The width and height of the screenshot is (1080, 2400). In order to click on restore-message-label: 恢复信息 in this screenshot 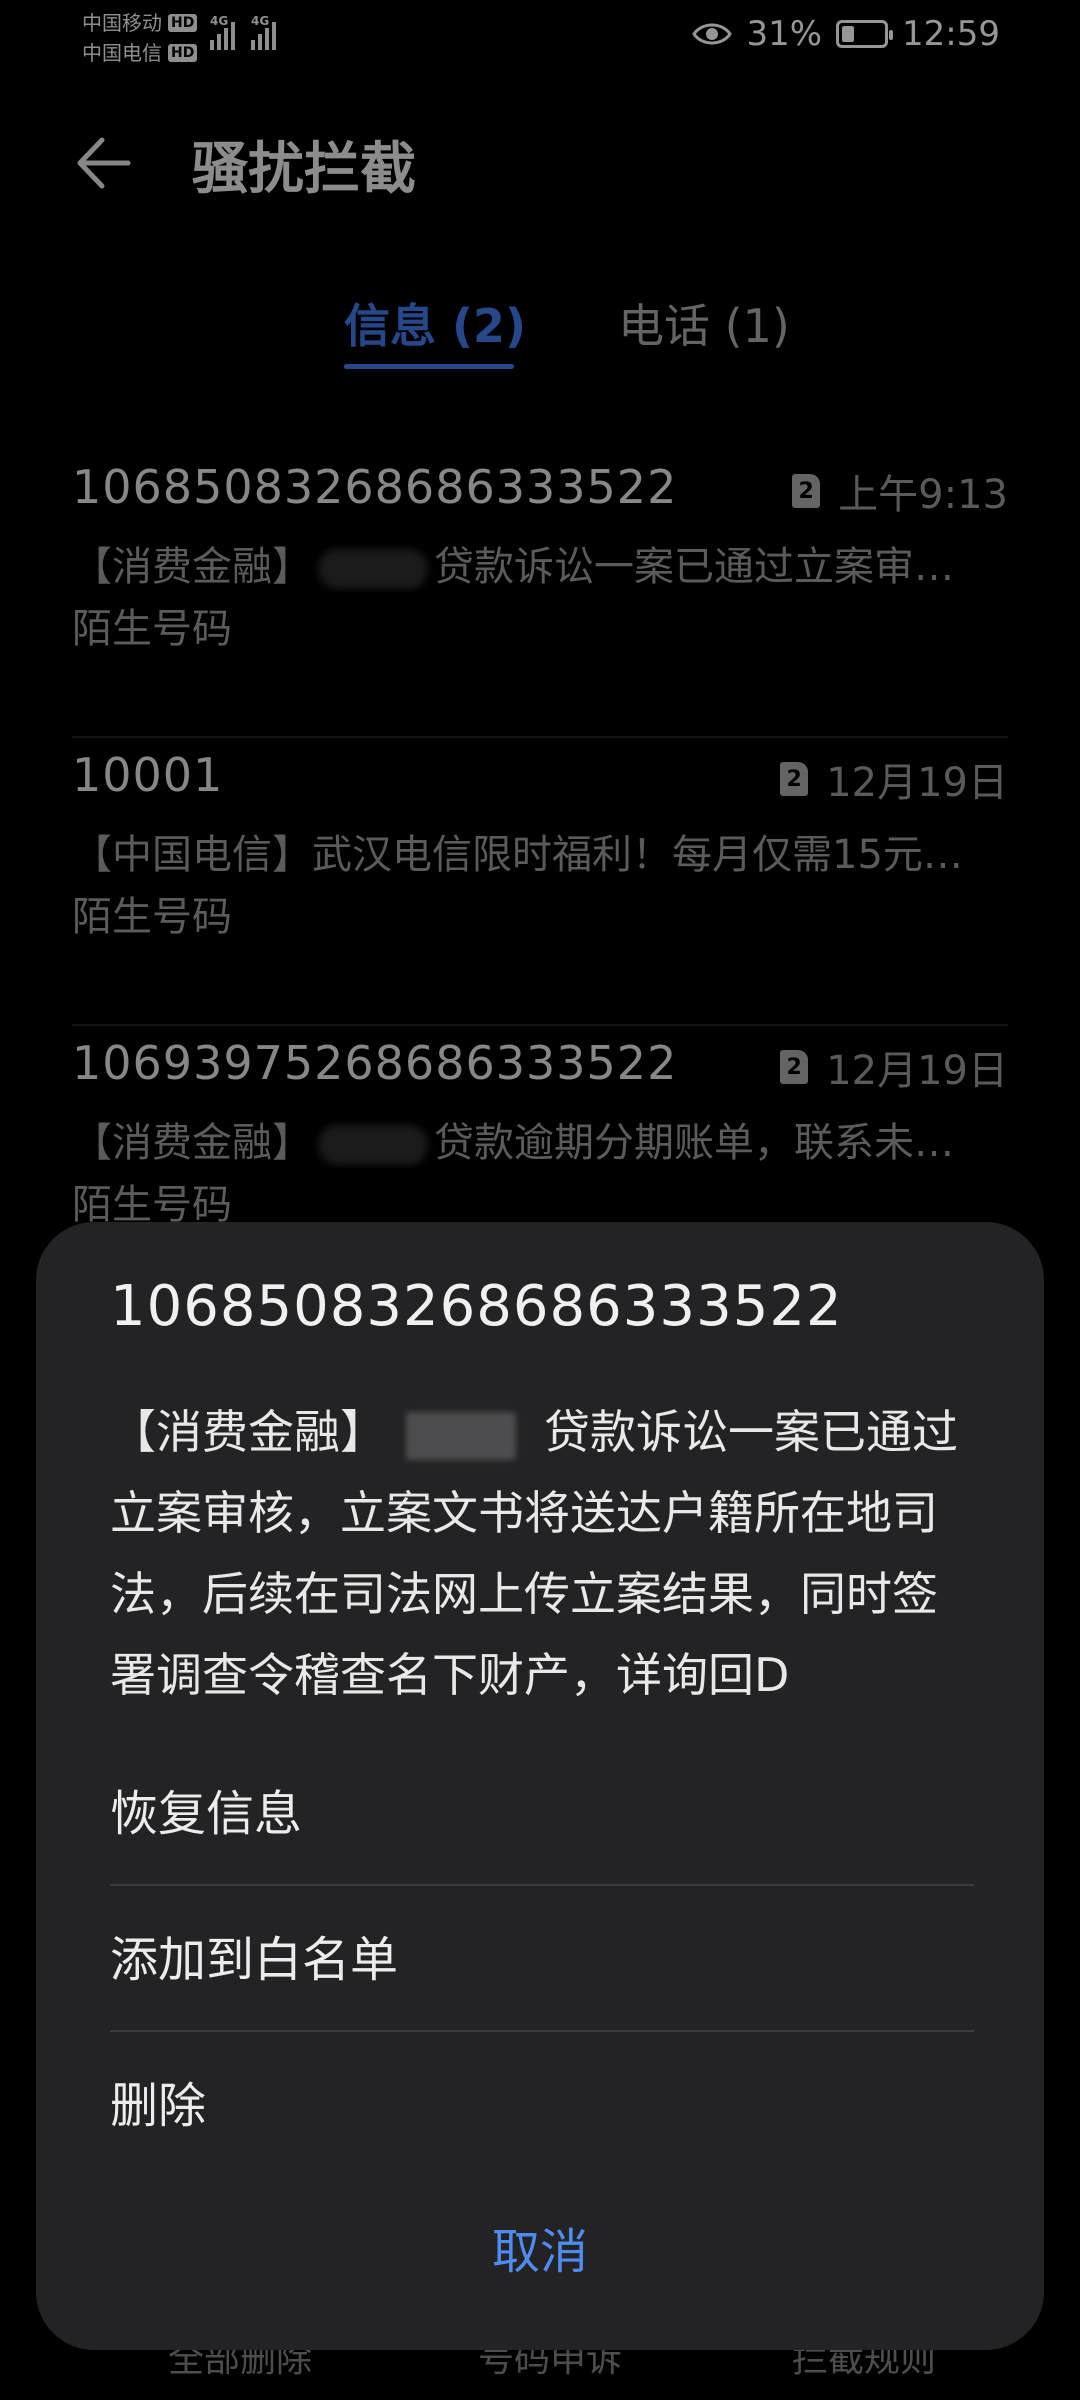, I will do `click(206, 1814)`.